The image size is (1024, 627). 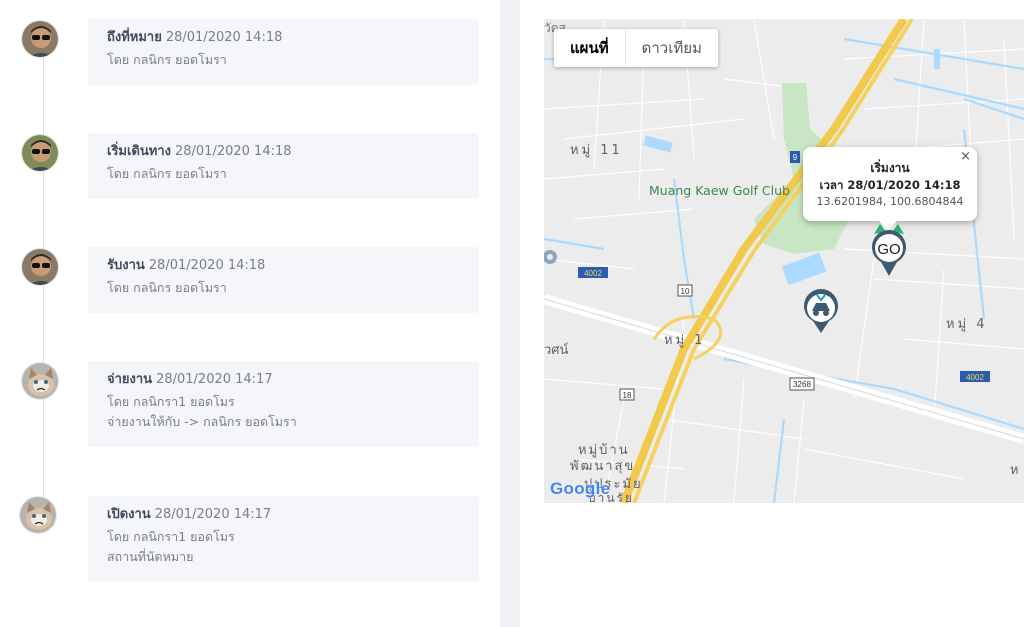 What do you see at coordinates (590, 48) in the screenshot?
I see `map-type-map-button: แผนที่` at bounding box center [590, 48].